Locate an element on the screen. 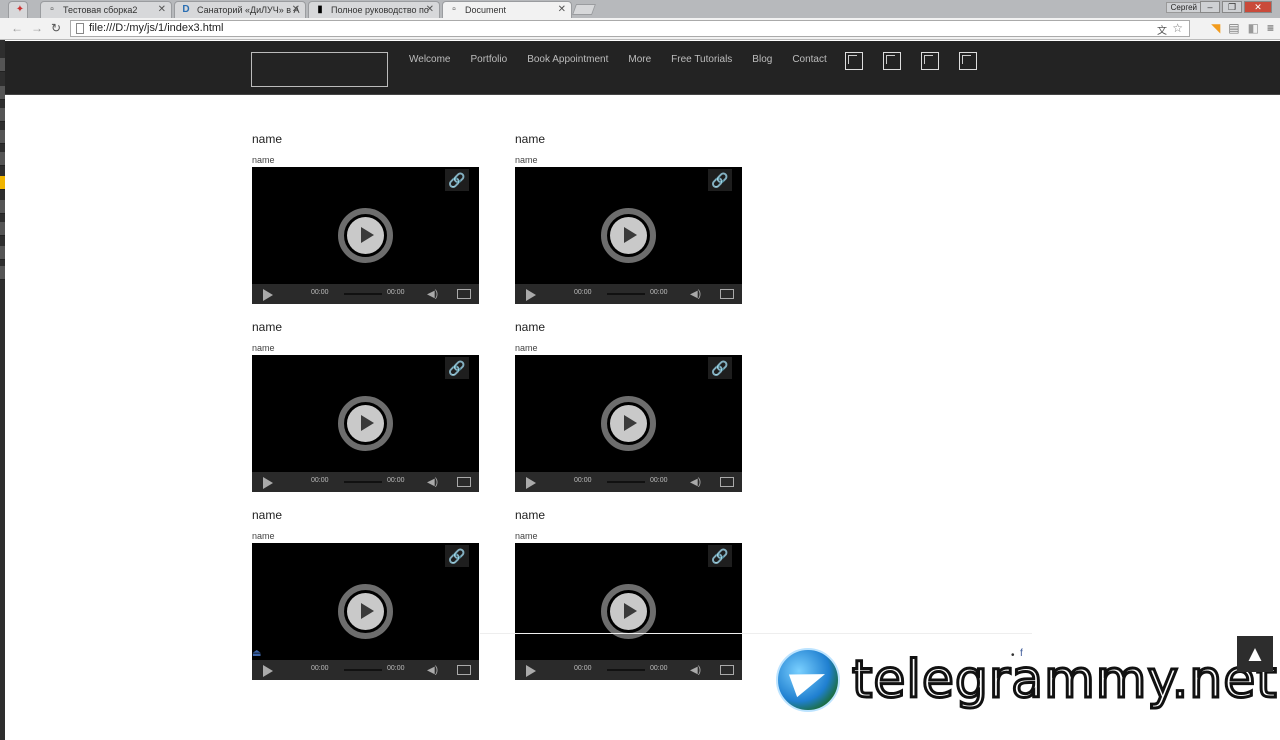  tab-4: ▫ Document ✕ is located at coordinates (507, 9).